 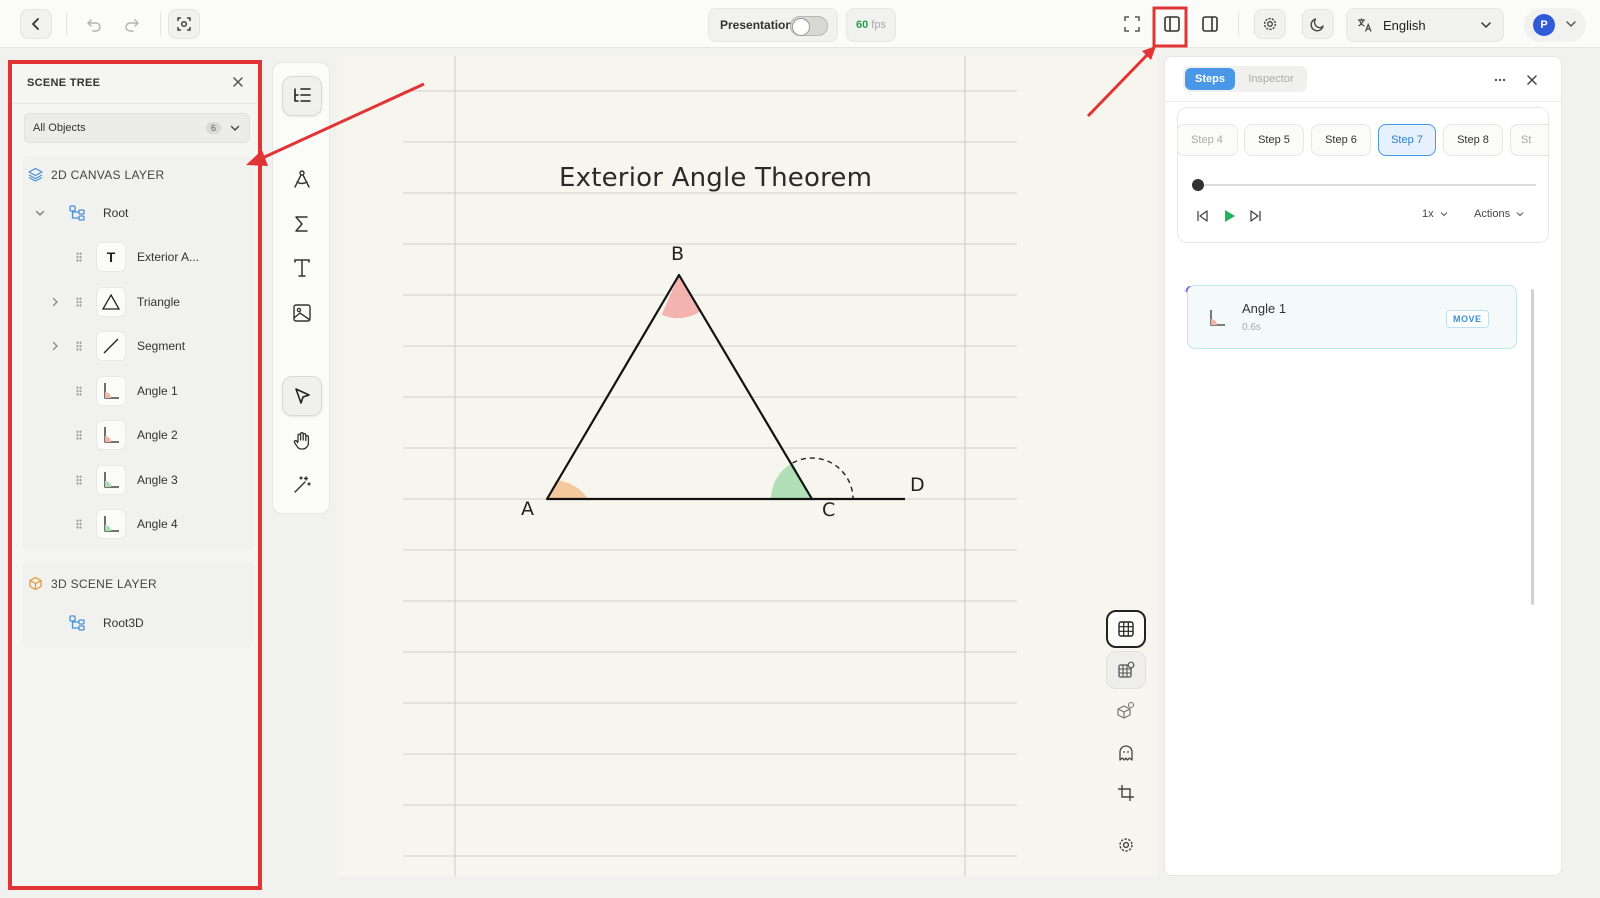 I want to click on settings-button, so click(x=1270, y=24).